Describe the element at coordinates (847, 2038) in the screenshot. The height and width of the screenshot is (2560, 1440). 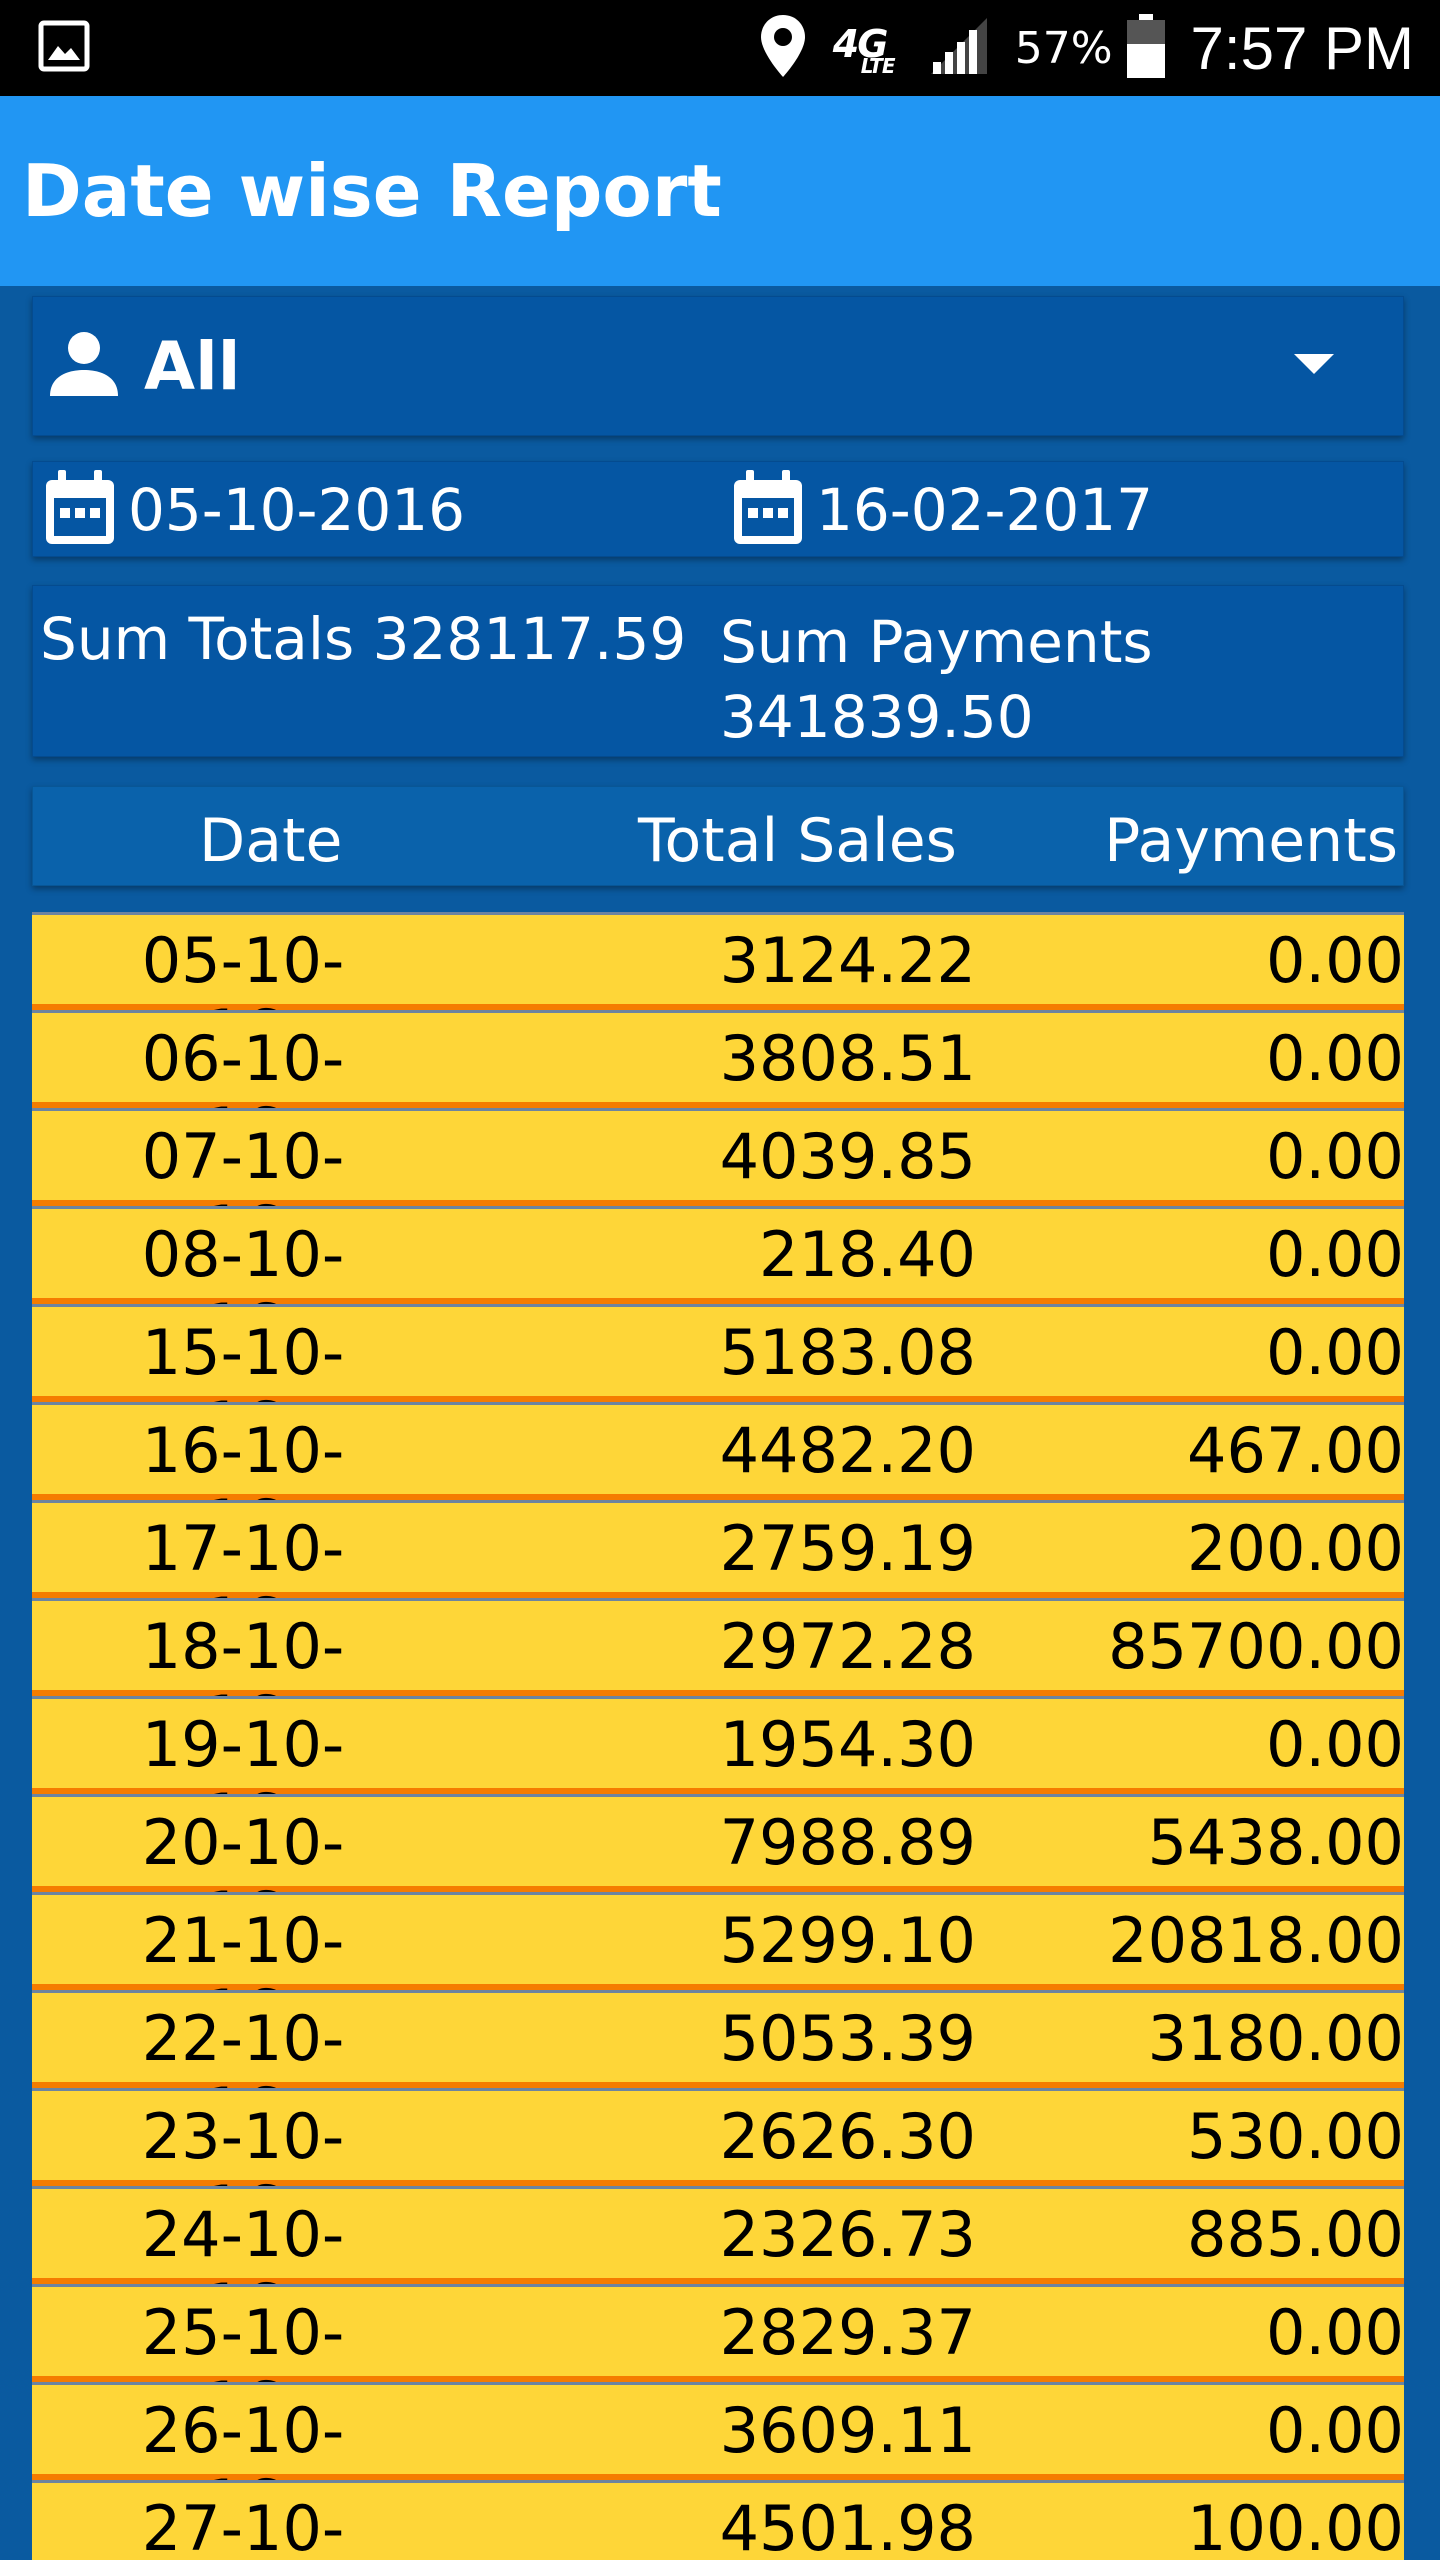
I see `row-total-sales-cell: 5053.39` at that location.